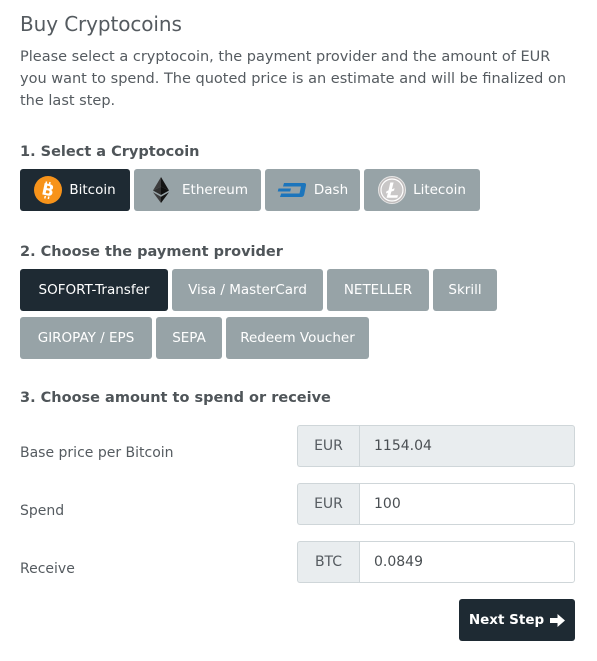 This screenshot has width=597, height=661. What do you see at coordinates (92, 190) in the screenshot?
I see `coin-label: Bitcoin` at bounding box center [92, 190].